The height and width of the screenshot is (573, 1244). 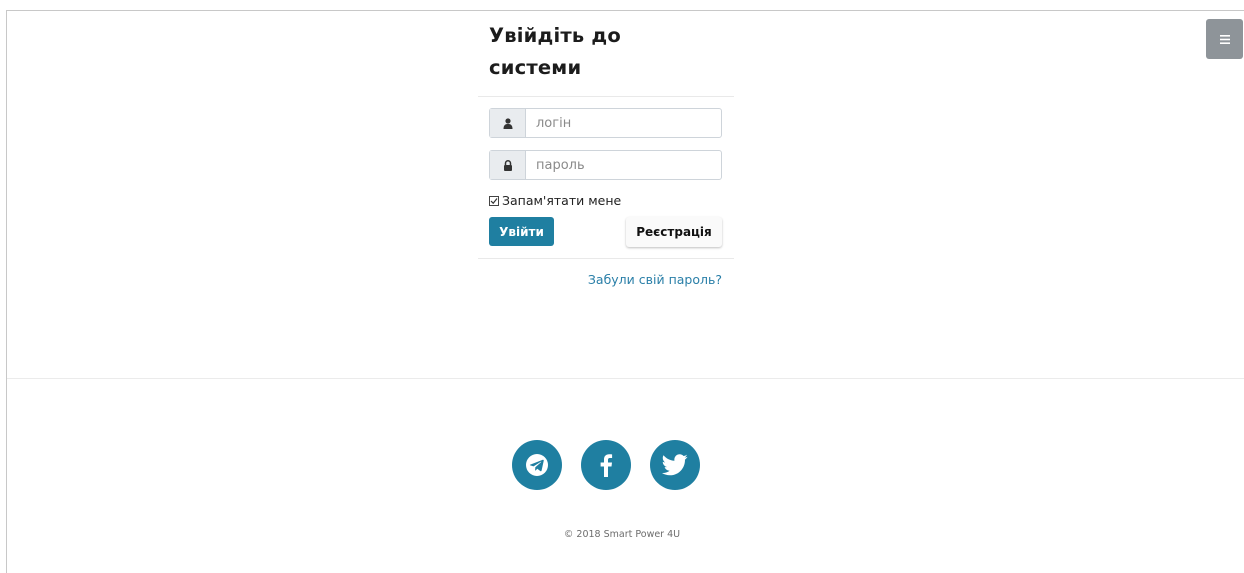 What do you see at coordinates (508, 165) in the screenshot?
I see `lock-icon` at bounding box center [508, 165].